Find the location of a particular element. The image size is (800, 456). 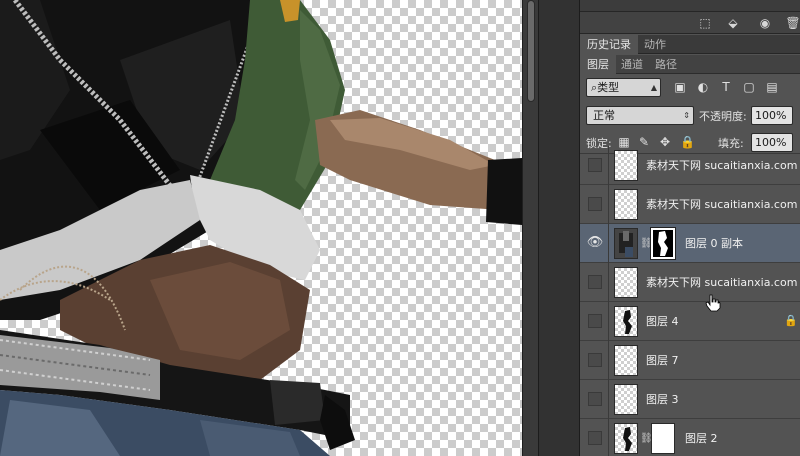

dotted-square-icon: ⬚ is located at coordinates (705, 23).